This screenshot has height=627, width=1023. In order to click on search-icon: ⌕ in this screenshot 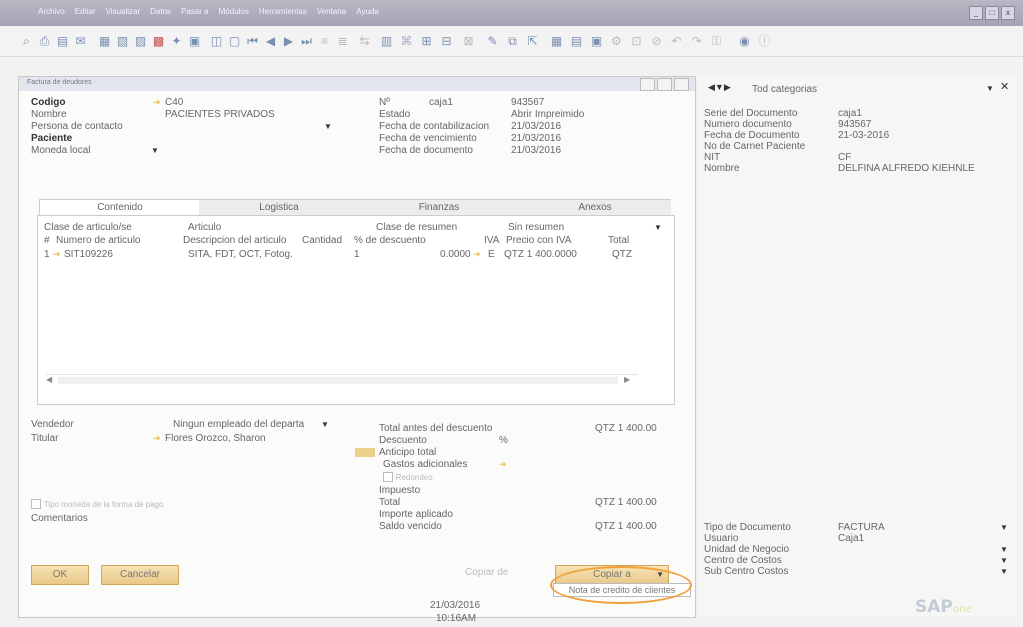, I will do `click(26, 41)`.